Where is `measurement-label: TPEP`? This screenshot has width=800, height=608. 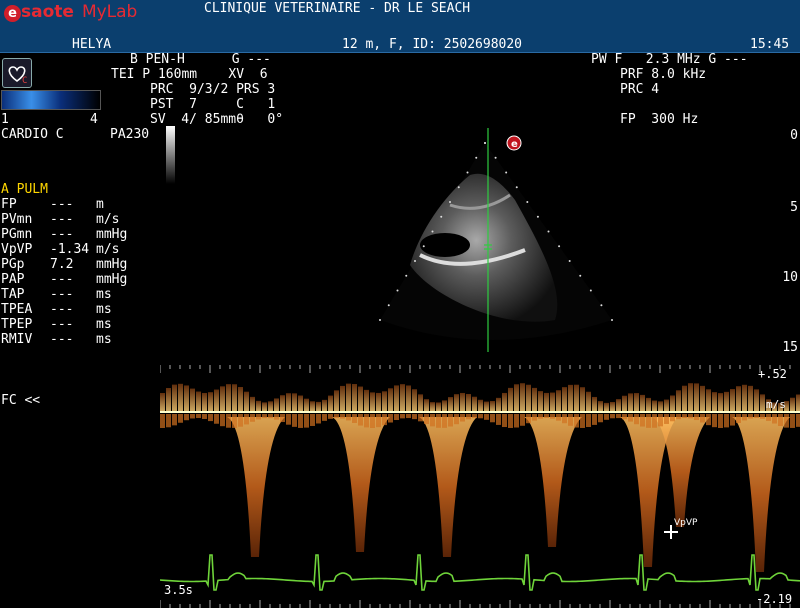
measurement-label: TPEP is located at coordinates (16, 324).